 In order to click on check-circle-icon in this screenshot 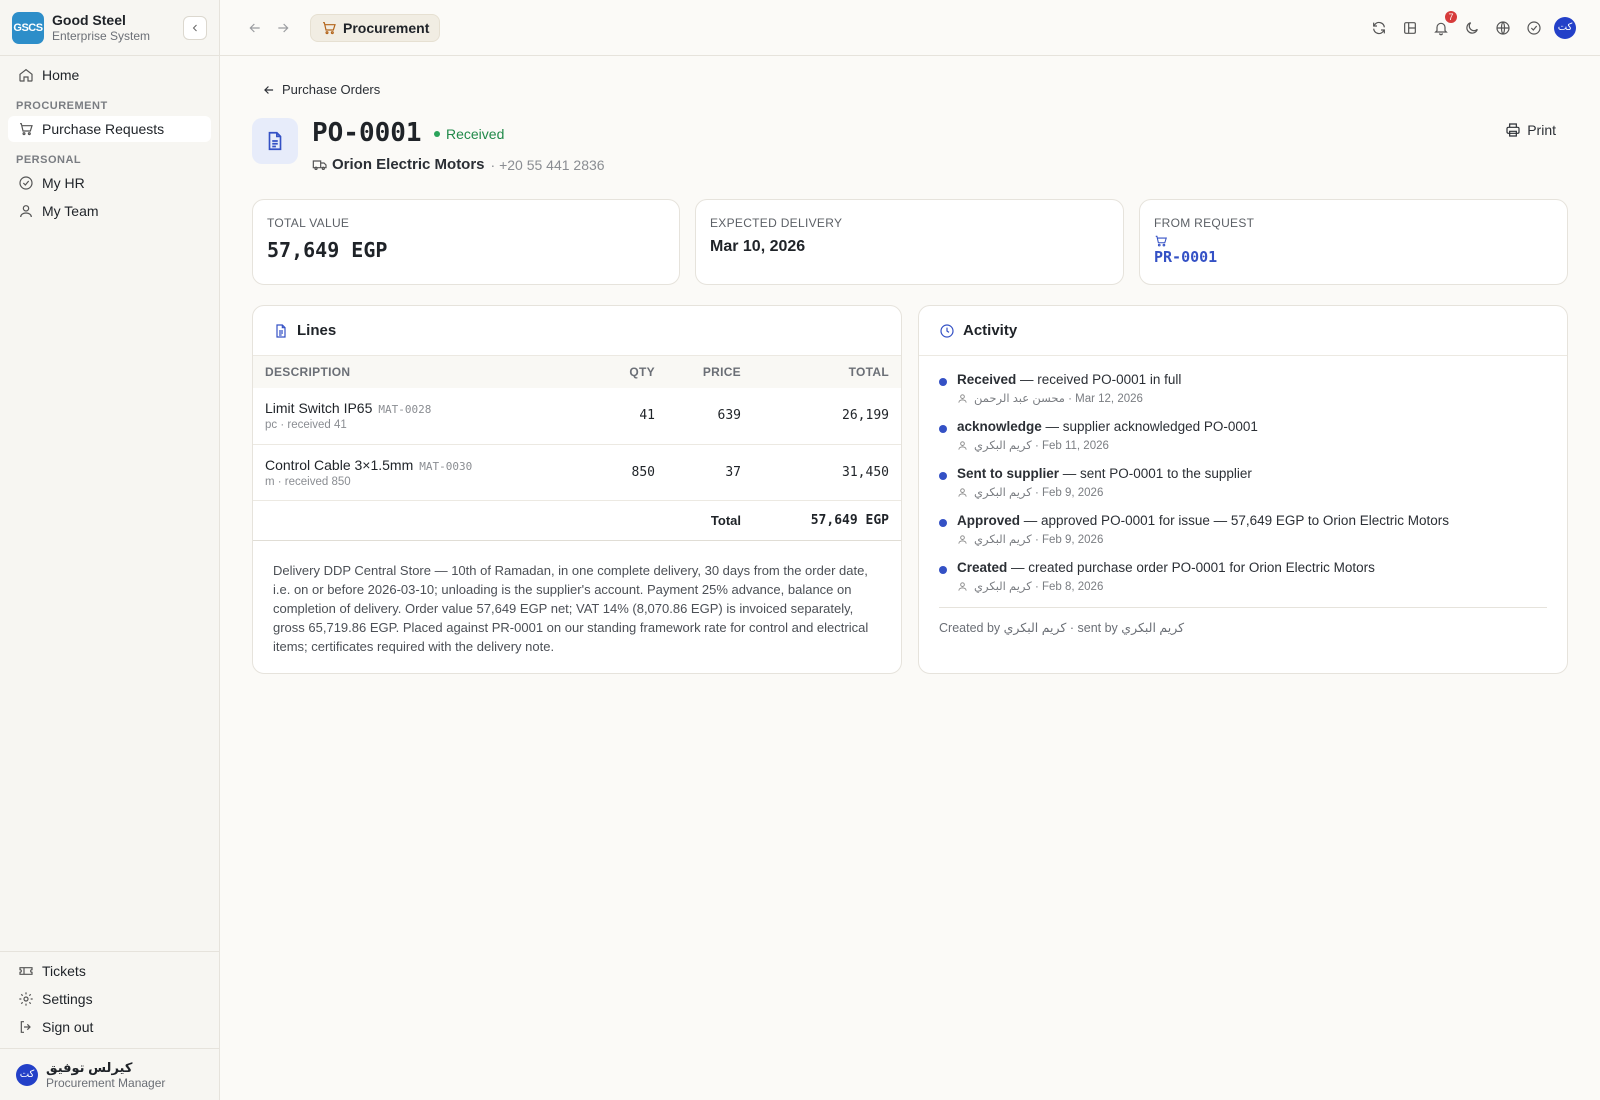, I will do `click(1534, 27)`.